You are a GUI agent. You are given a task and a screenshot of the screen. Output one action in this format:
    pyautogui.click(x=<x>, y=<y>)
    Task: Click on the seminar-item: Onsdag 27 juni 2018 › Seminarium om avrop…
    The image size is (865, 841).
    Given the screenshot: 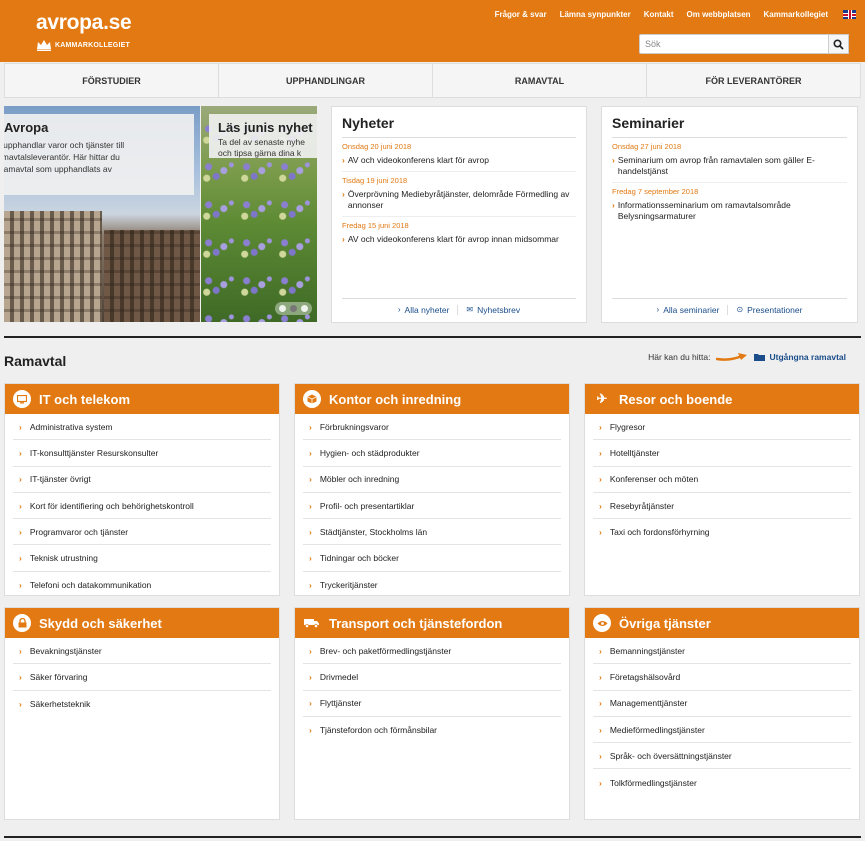 What is the action you would take?
    pyautogui.click(x=729, y=160)
    